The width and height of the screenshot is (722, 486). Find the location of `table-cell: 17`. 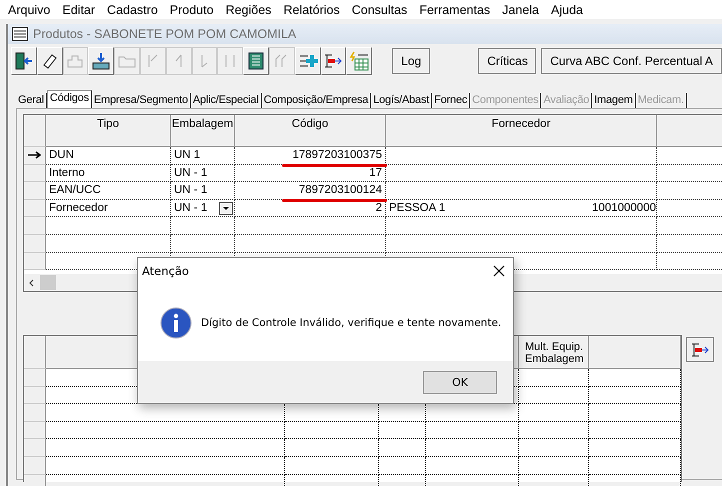

table-cell: 17 is located at coordinates (310, 173).